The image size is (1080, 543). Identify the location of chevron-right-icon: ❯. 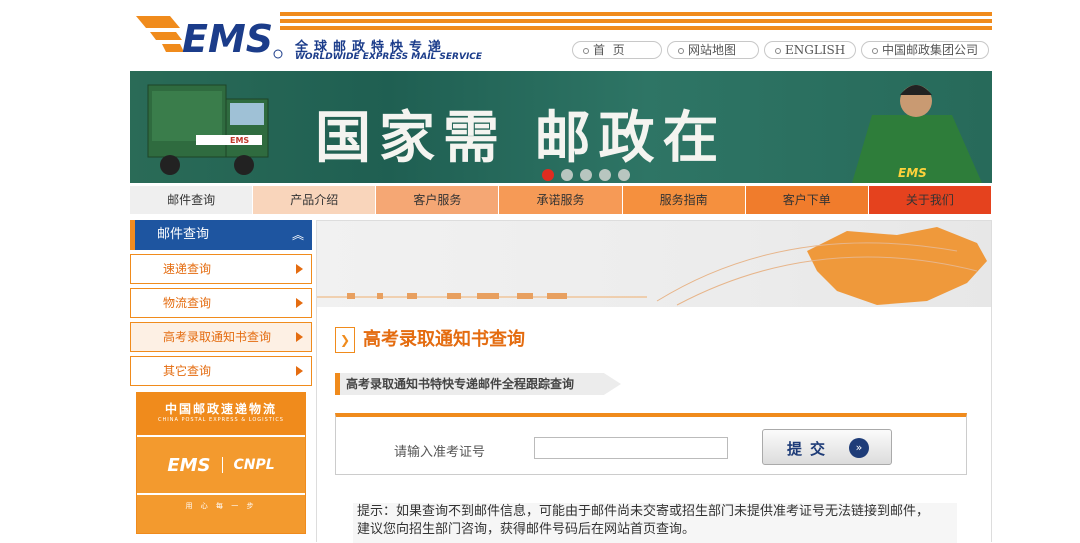
(345, 340).